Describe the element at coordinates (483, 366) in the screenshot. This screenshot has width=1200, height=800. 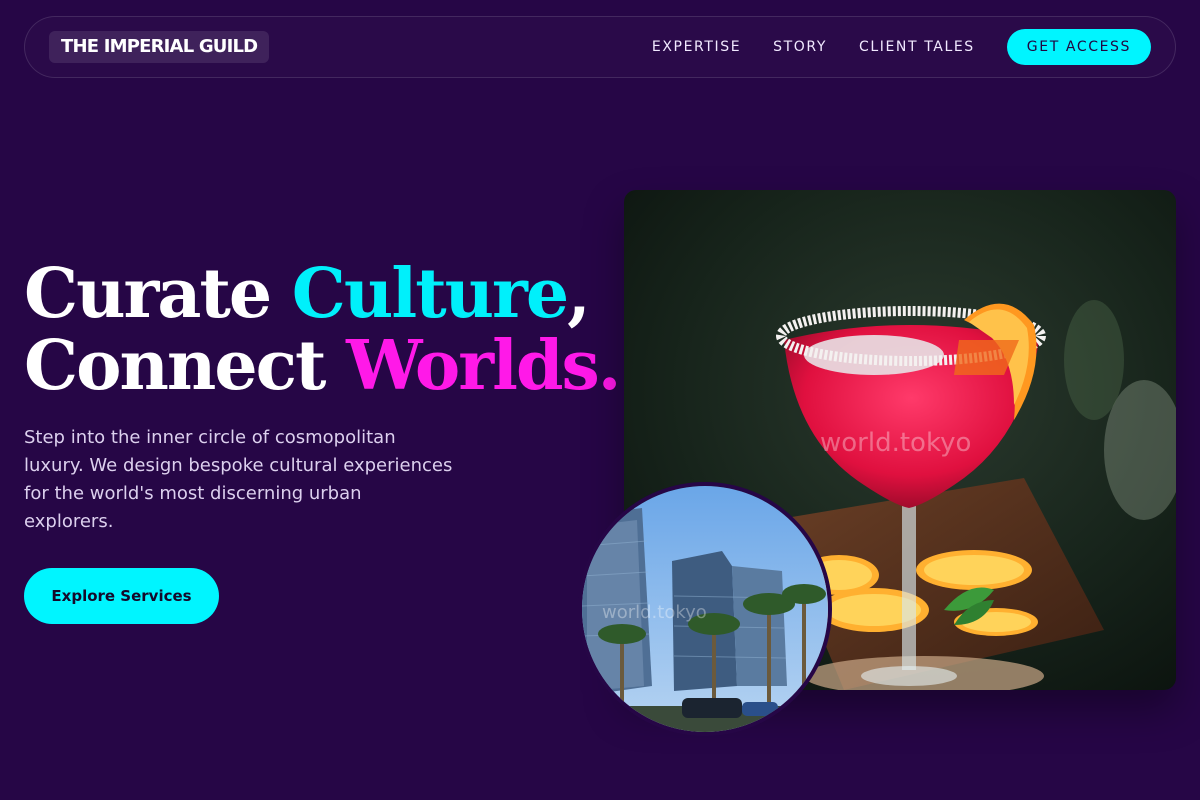
I see `hero-title-worlds: Worlds.` at that location.